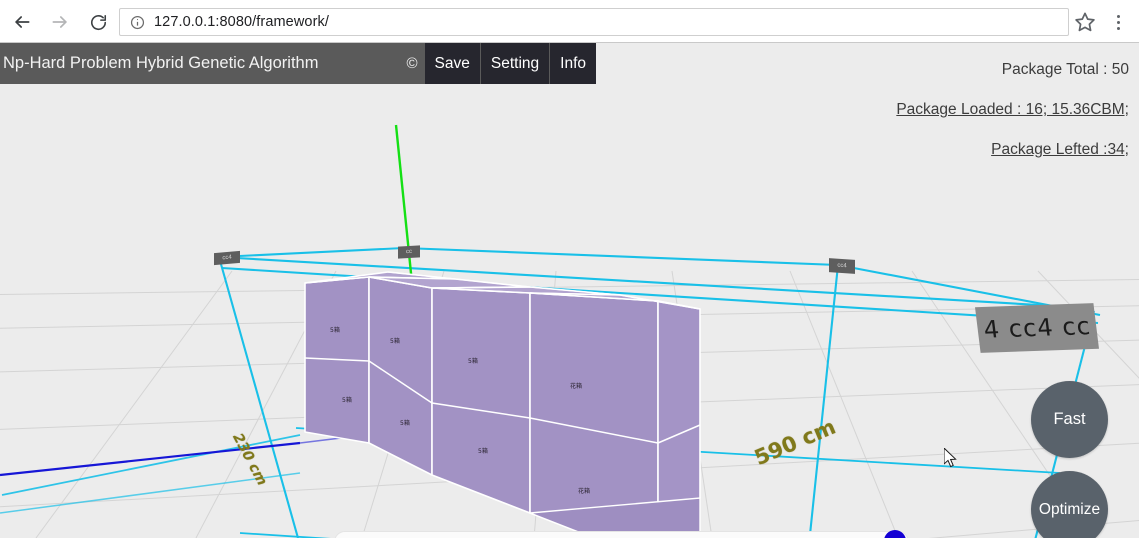  I want to click on container-corner-tag-left: cc4, so click(227, 258).